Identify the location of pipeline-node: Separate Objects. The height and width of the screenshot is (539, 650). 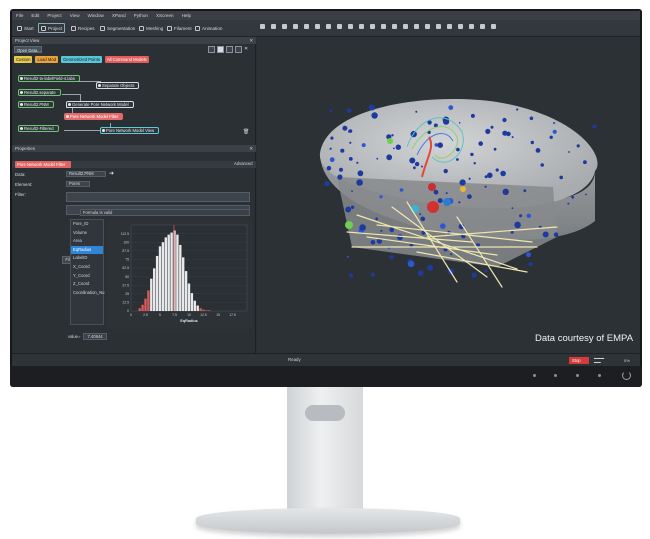
(118, 85).